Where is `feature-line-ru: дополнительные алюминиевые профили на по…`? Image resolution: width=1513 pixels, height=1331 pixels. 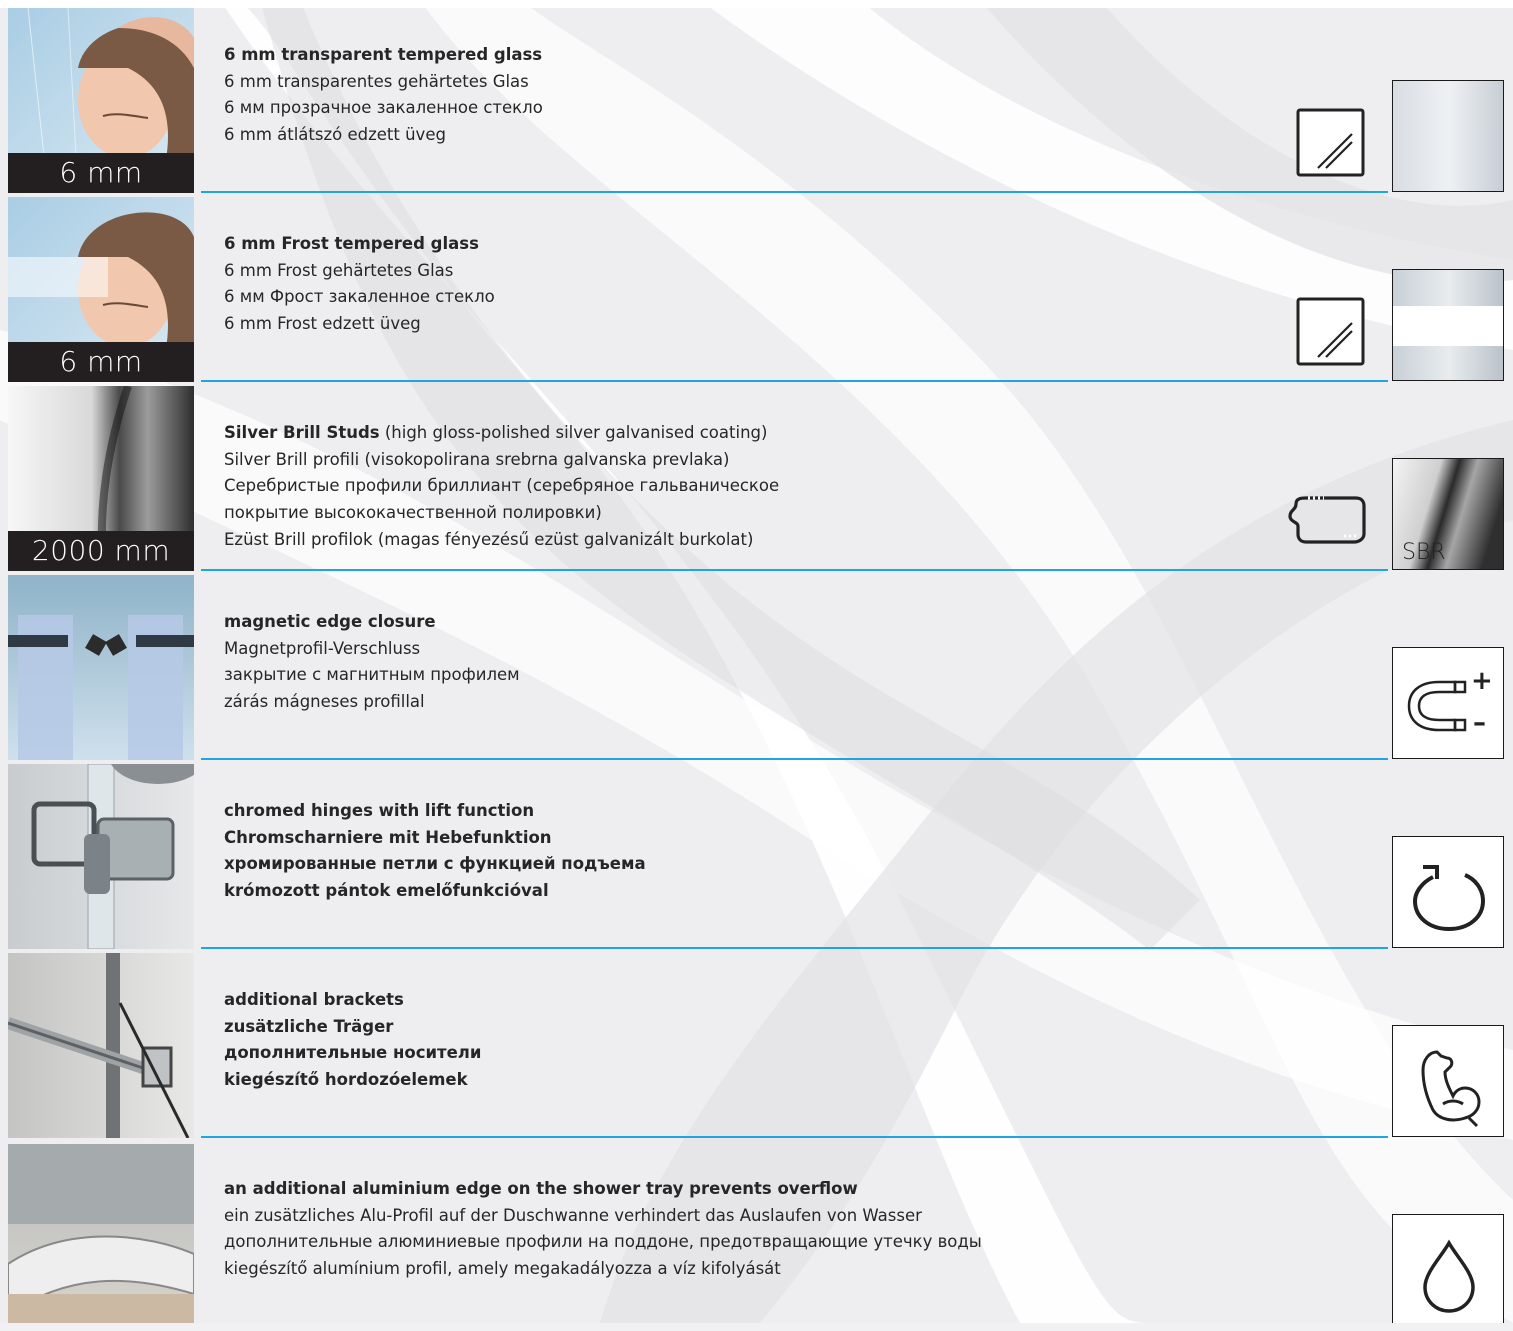 feature-line-ru: дополнительные алюминиевые профили на по… is located at coordinates (603, 1242).